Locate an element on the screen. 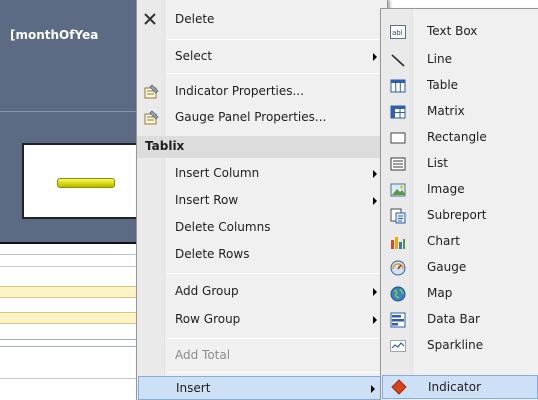 Image resolution: width=538 pixels, height=400 pixels. insert-item-indicator: Indicator is located at coordinates (460, 387).